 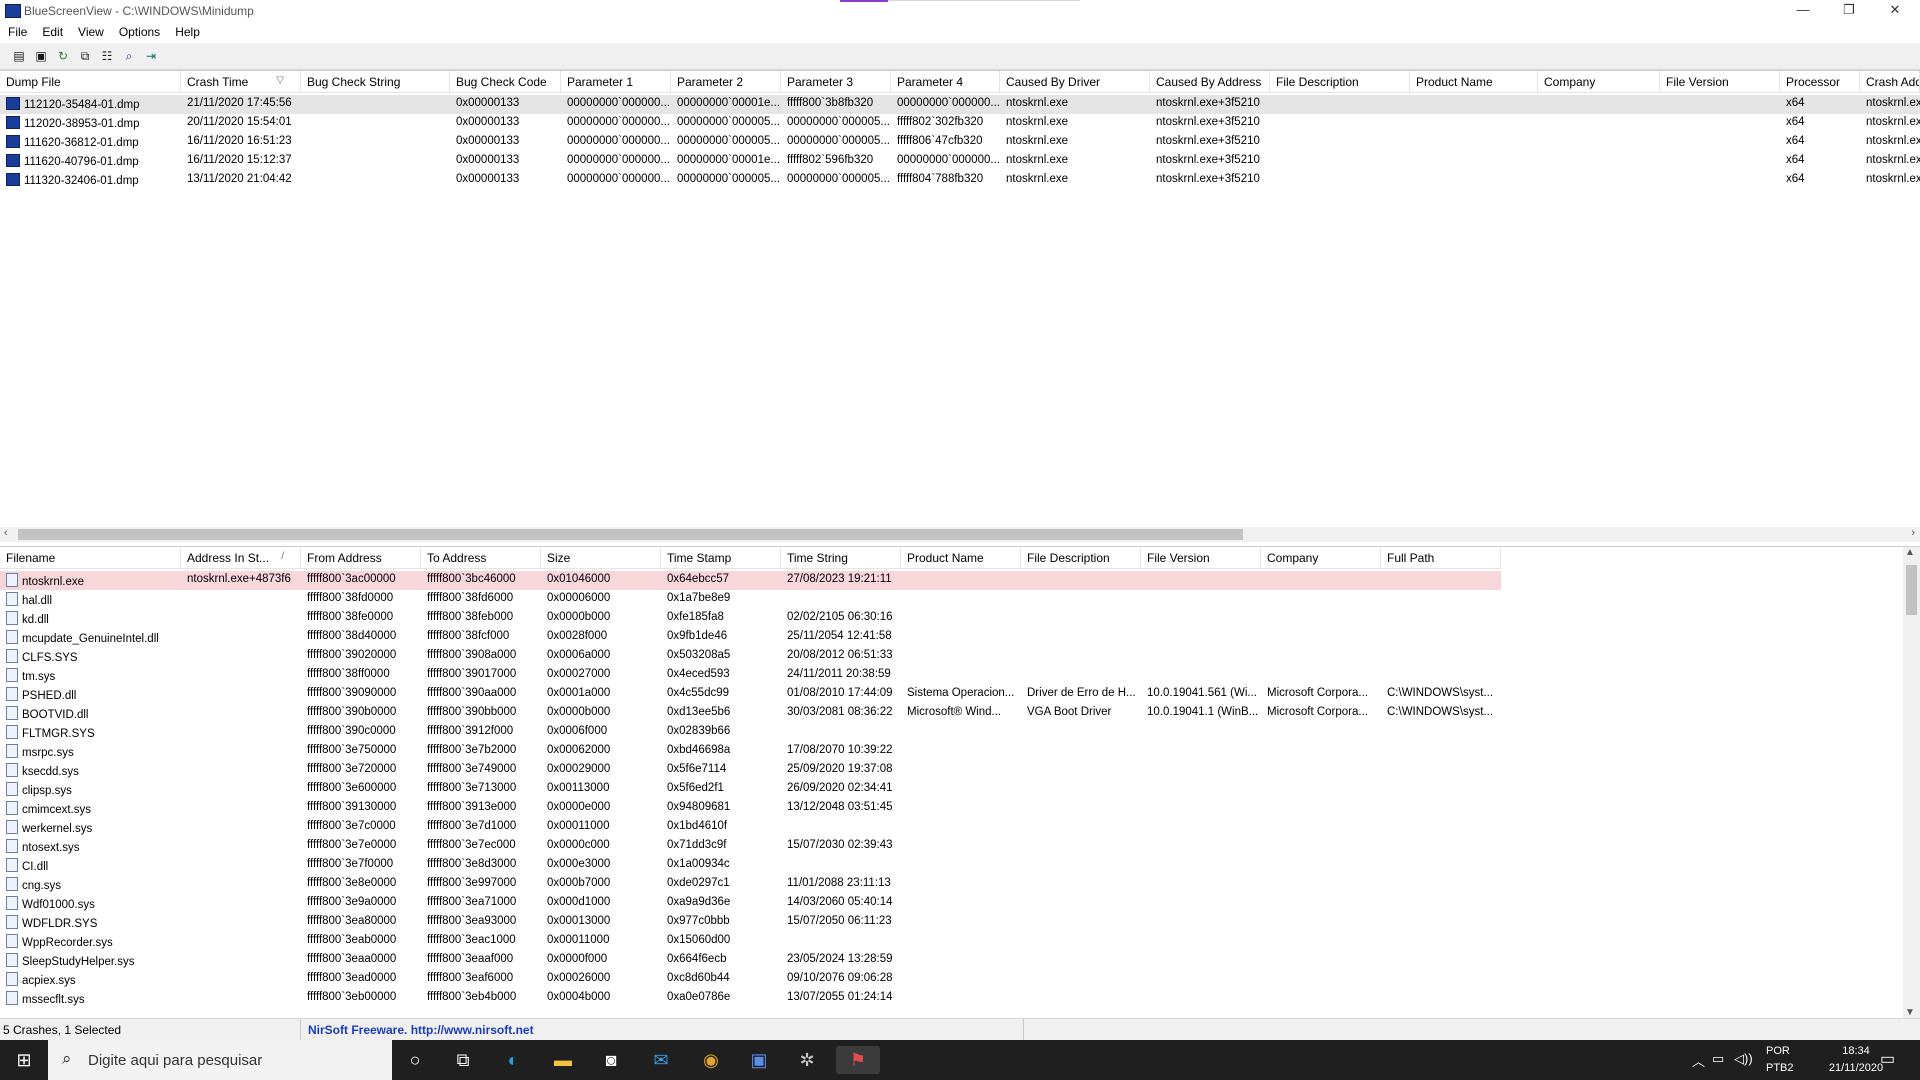 I want to click on vertical-scroll-thumb, so click(x=1911, y=590).